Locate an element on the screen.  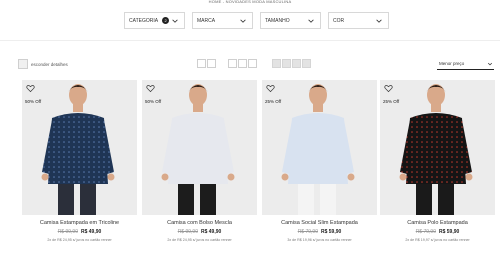
filter-bar: CATEGORIA 2 MARCA TAMANHO COR is located at coordinates (250, 21).